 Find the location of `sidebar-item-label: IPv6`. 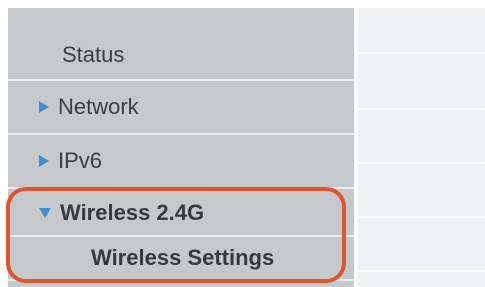

sidebar-item-label: IPv6 is located at coordinates (80, 160).